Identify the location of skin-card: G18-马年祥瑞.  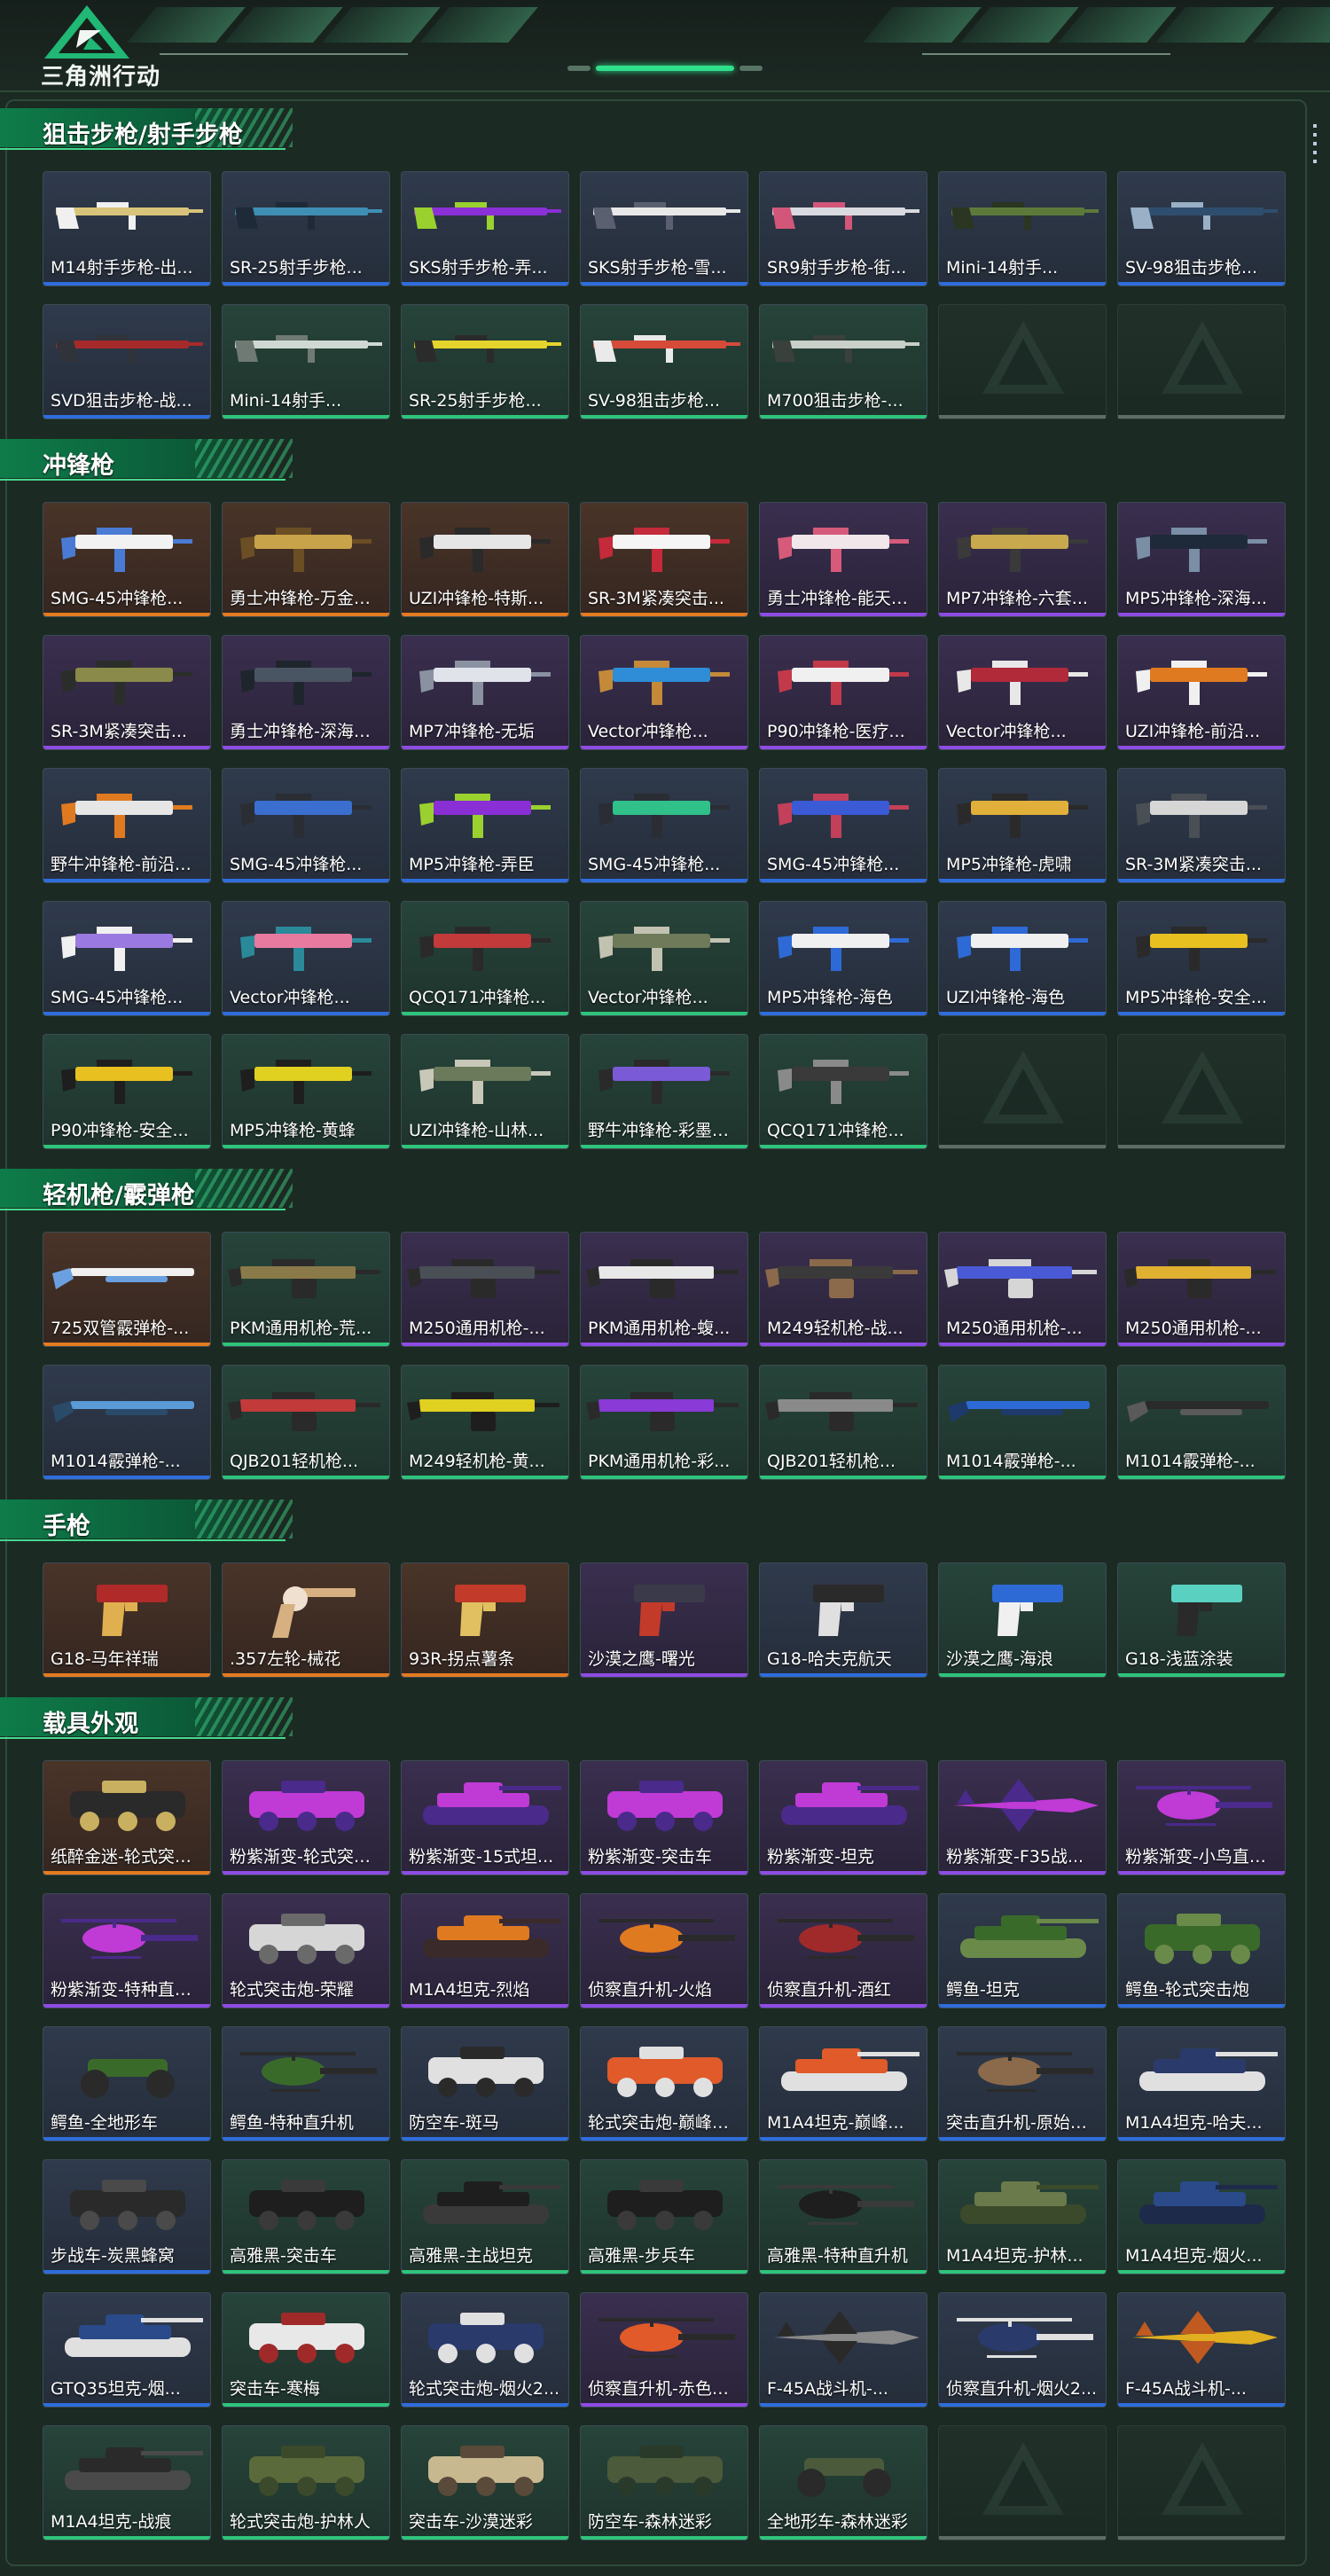
(127, 1620).